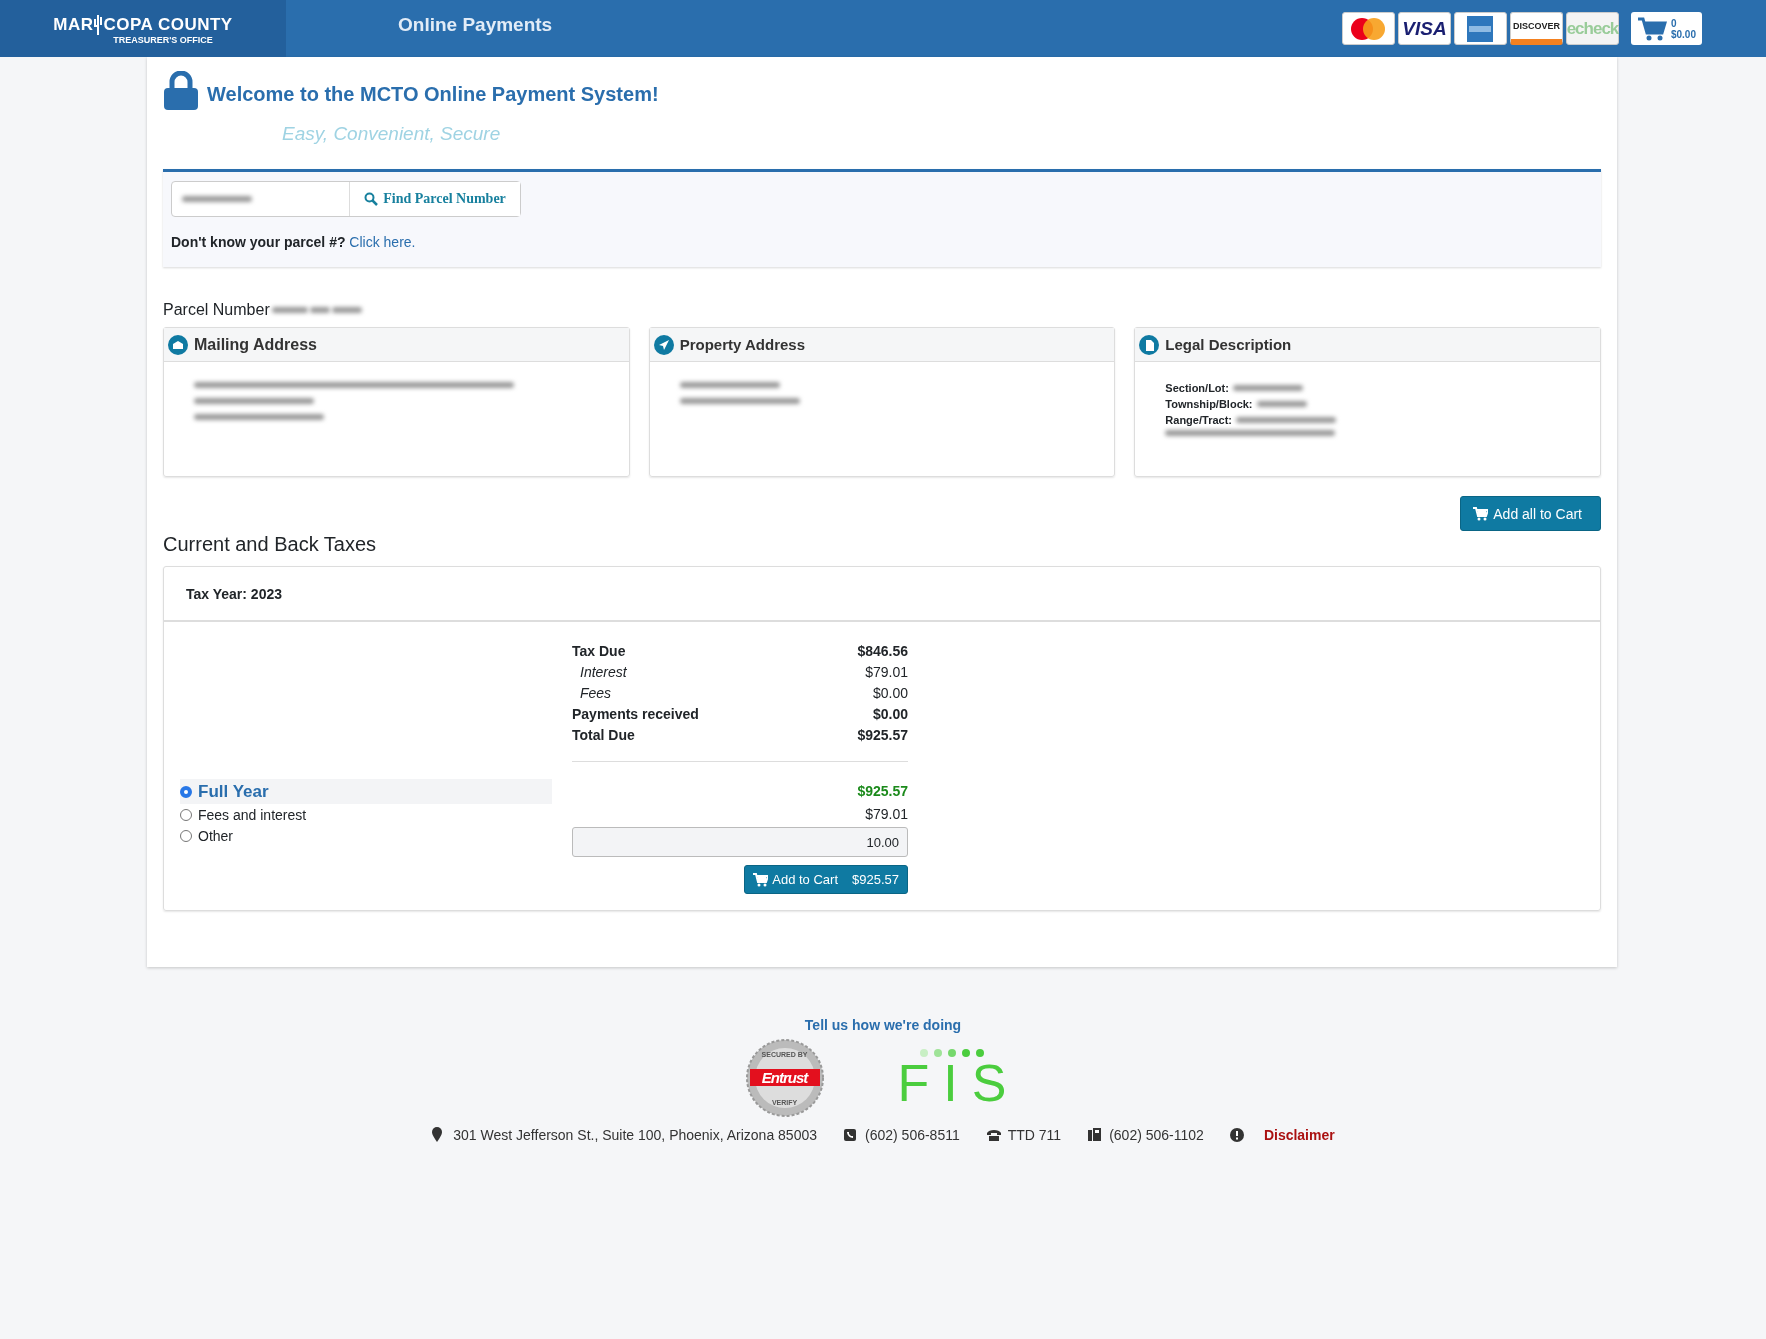 The width and height of the screenshot is (1766, 1339). I want to click on logo-text: MAR, so click(73, 24).